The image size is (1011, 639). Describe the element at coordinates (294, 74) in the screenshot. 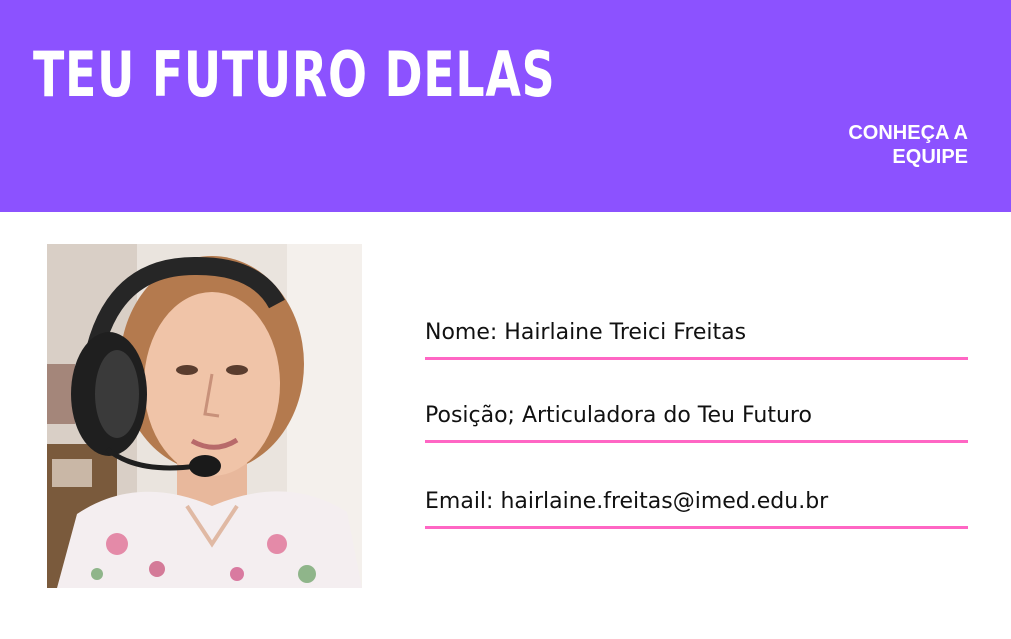

I see `page-title: TEU FUTURO DELAS` at that location.